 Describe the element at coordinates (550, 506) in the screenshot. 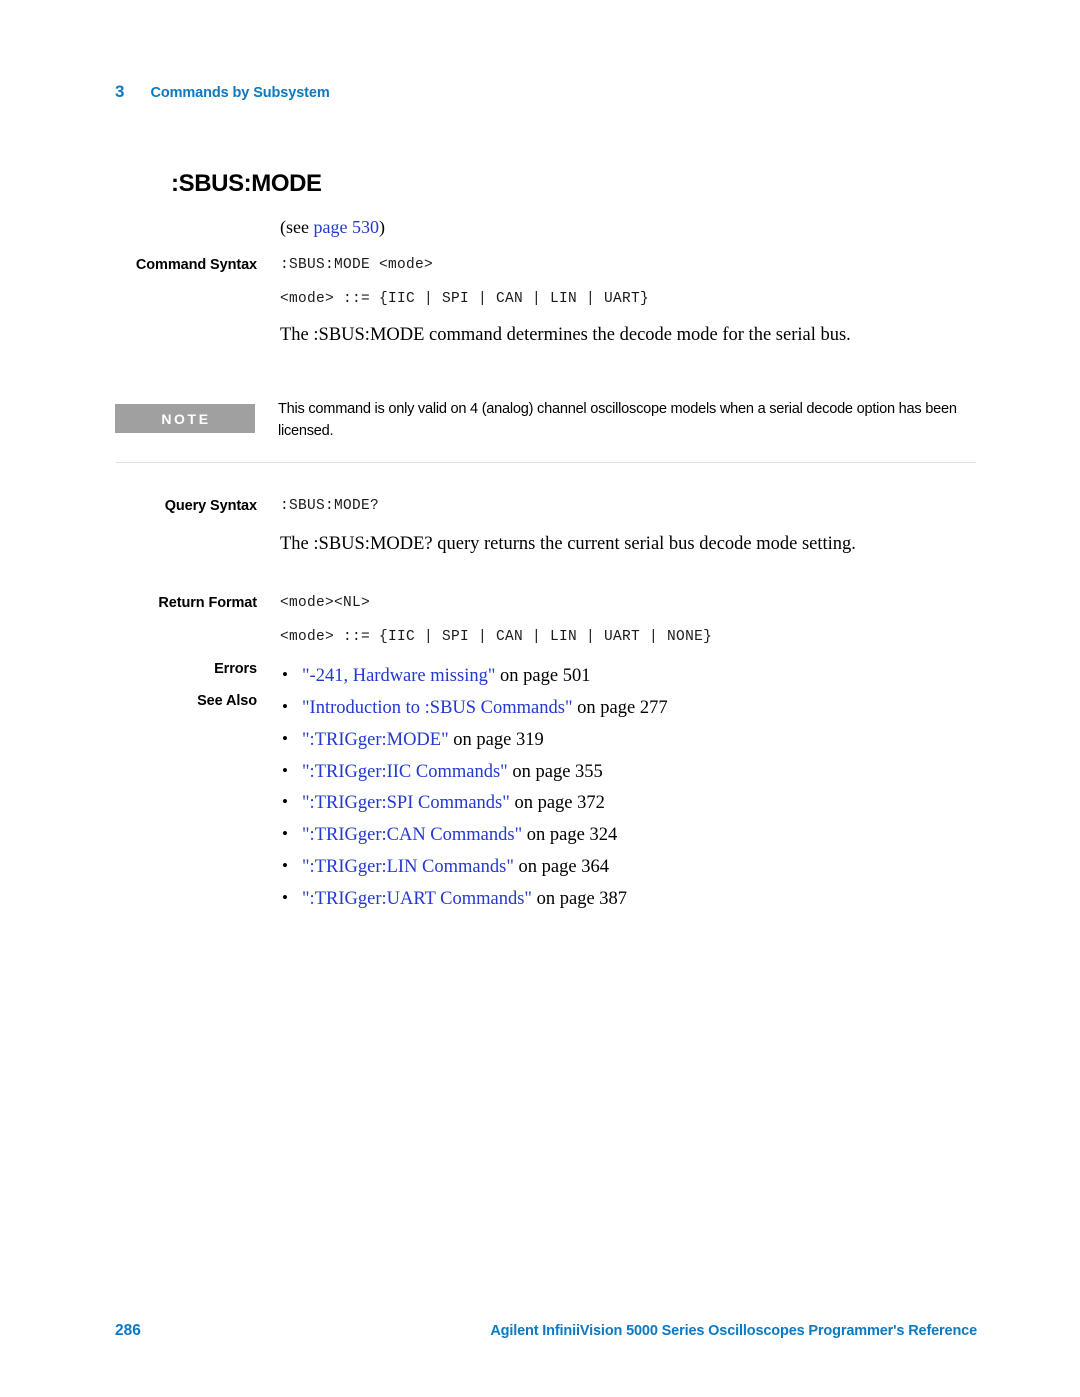

I see `query-syntax-row: Query Syntax :SBUS:MODE?` at that location.